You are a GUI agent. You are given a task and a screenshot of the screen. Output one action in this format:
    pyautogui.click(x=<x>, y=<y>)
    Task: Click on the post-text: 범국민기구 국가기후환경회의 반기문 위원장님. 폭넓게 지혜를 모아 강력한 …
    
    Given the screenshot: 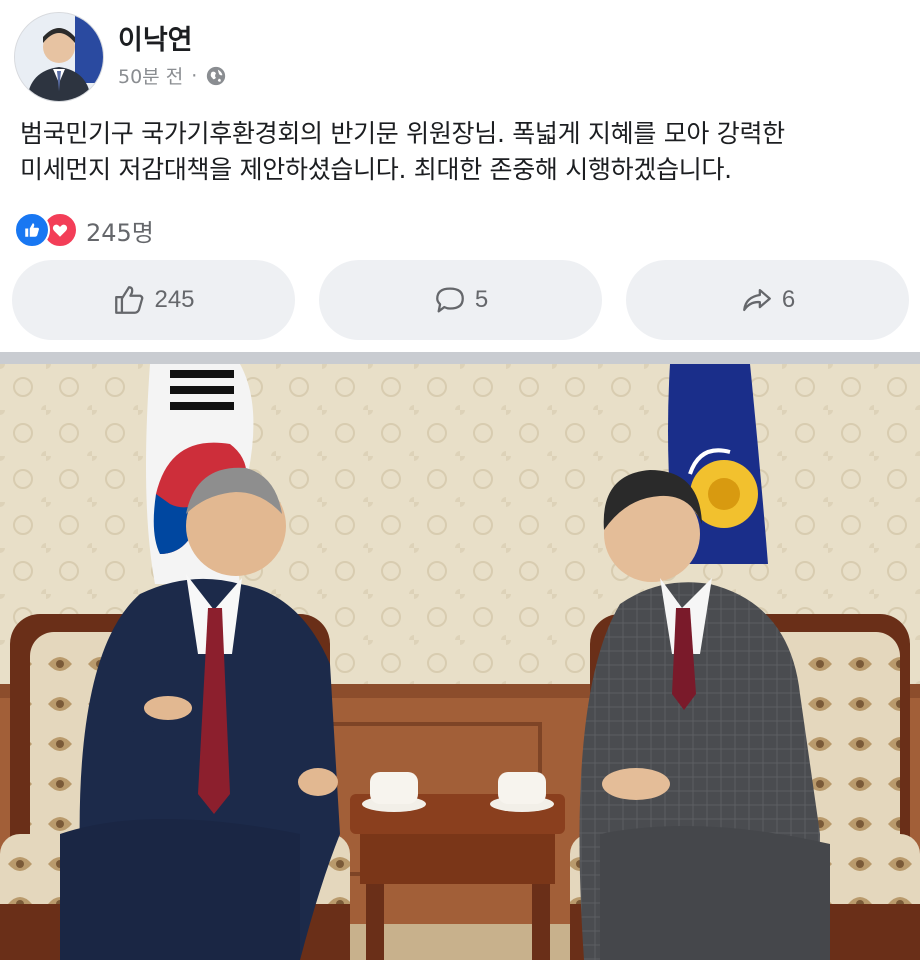 What is the action you would take?
    pyautogui.click(x=402, y=151)
    